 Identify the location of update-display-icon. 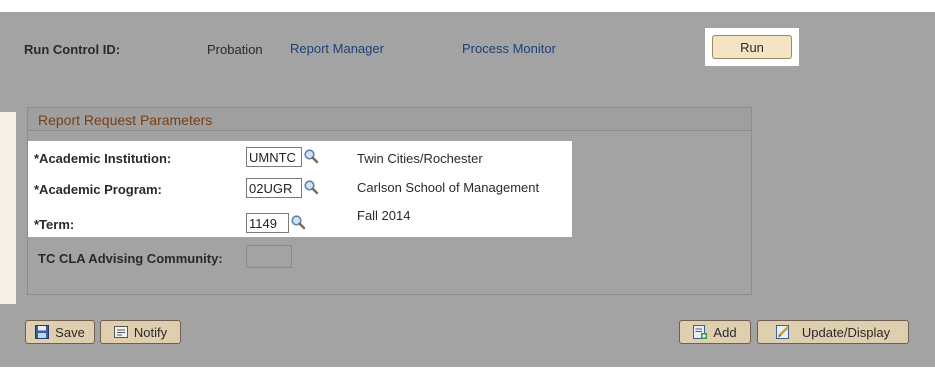
(782, 332).